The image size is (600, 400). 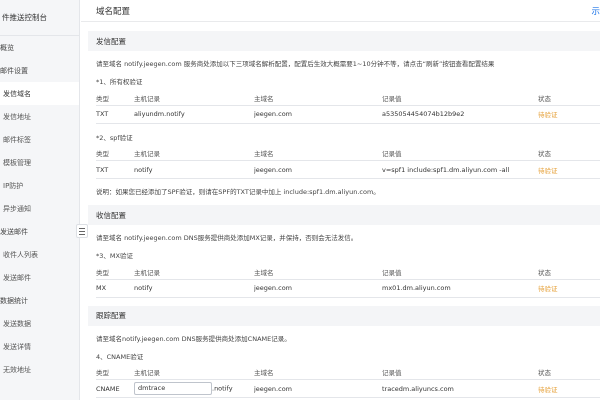 I want to click on recv-config-title: 收信配置, so click(x=344, y=215).